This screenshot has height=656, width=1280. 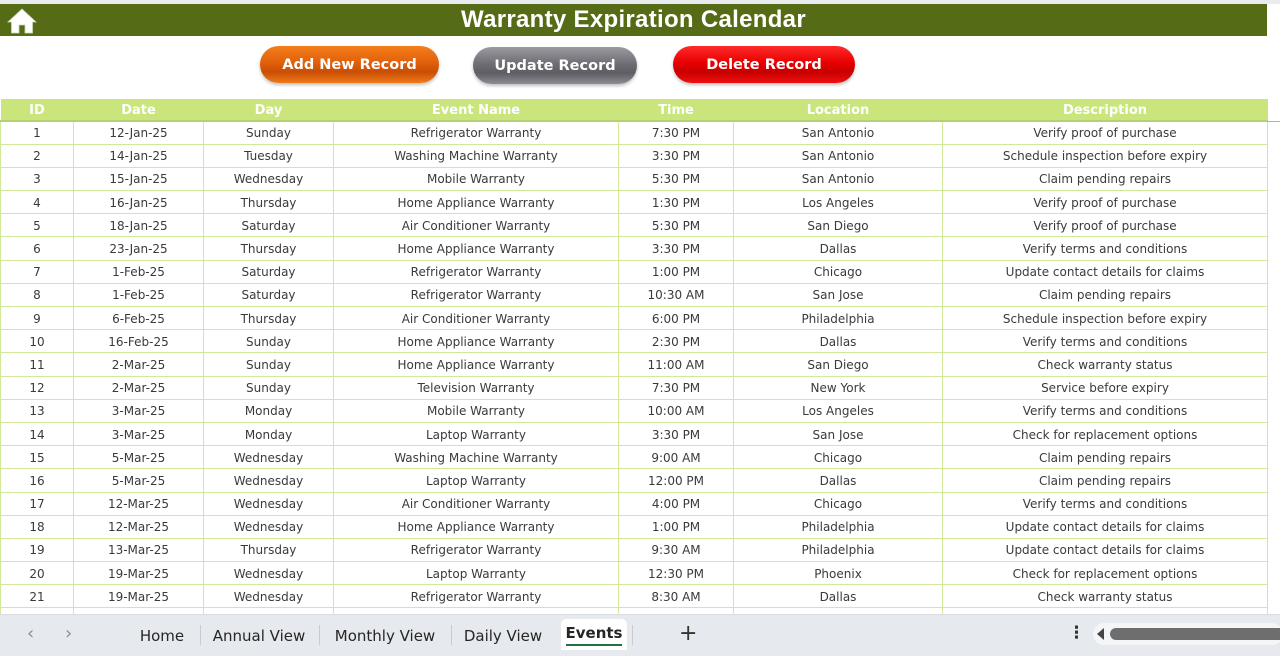 What do you see at coordinates (838, 387) in the screenshot?
I see `cell-location: New York` at bounding box center [838, 387].